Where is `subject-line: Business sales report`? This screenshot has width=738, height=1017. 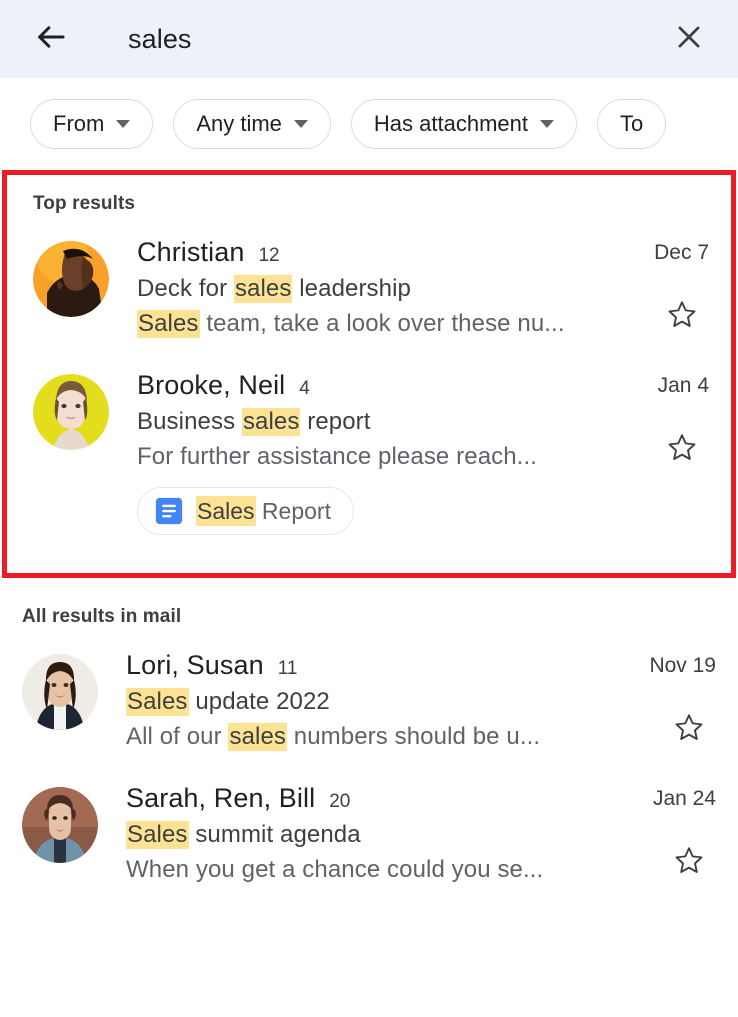 subject-line: Business sales report is located at coordinates (374, 422).